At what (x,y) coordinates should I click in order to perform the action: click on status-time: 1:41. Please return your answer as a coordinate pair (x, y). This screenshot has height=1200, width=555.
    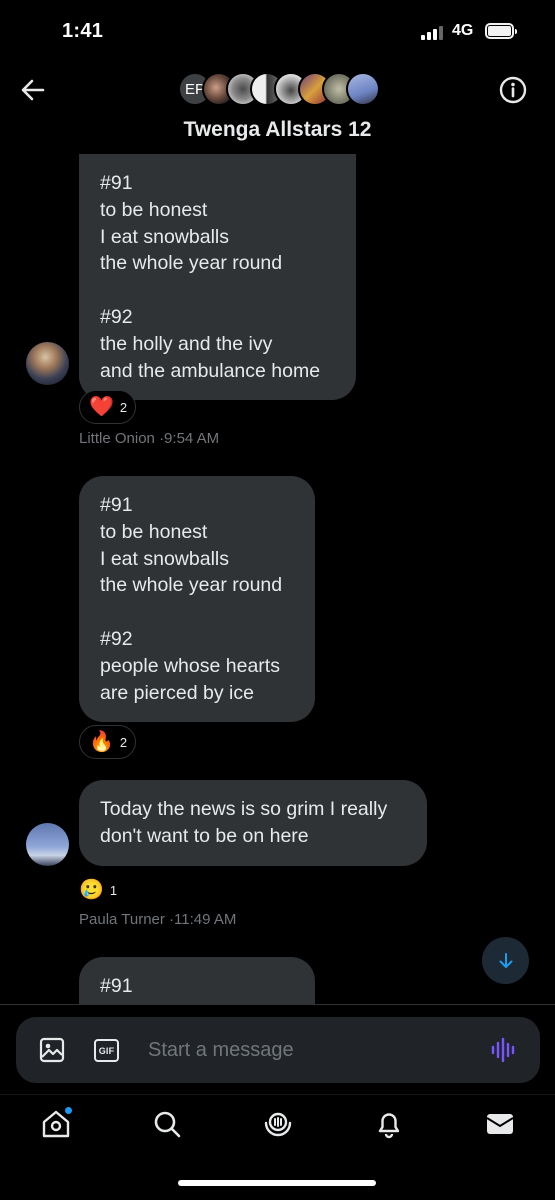
    Looking at the image, I should click on (83, 31).